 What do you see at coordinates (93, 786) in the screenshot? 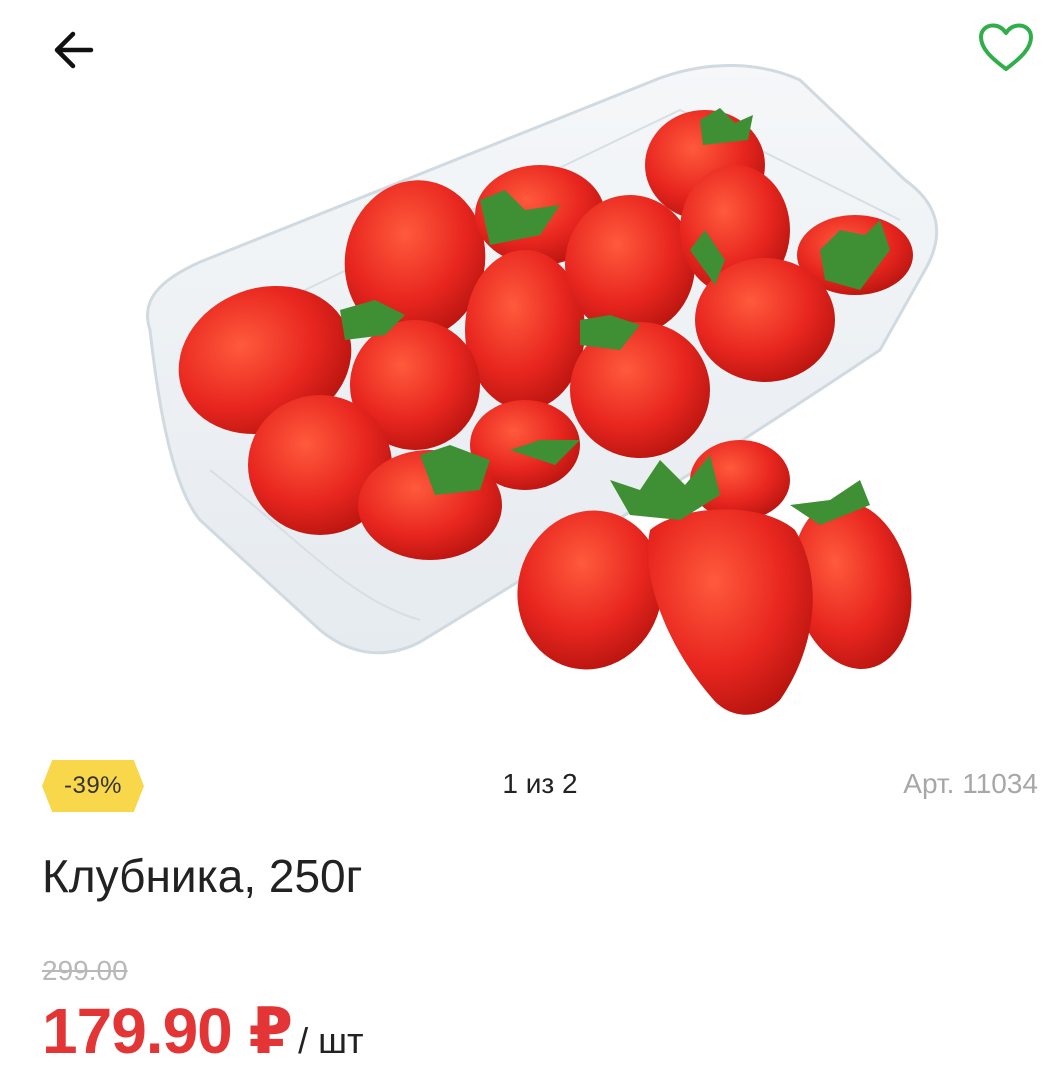
I see `discount-badge: -39%` at bounding box center [93, 786].